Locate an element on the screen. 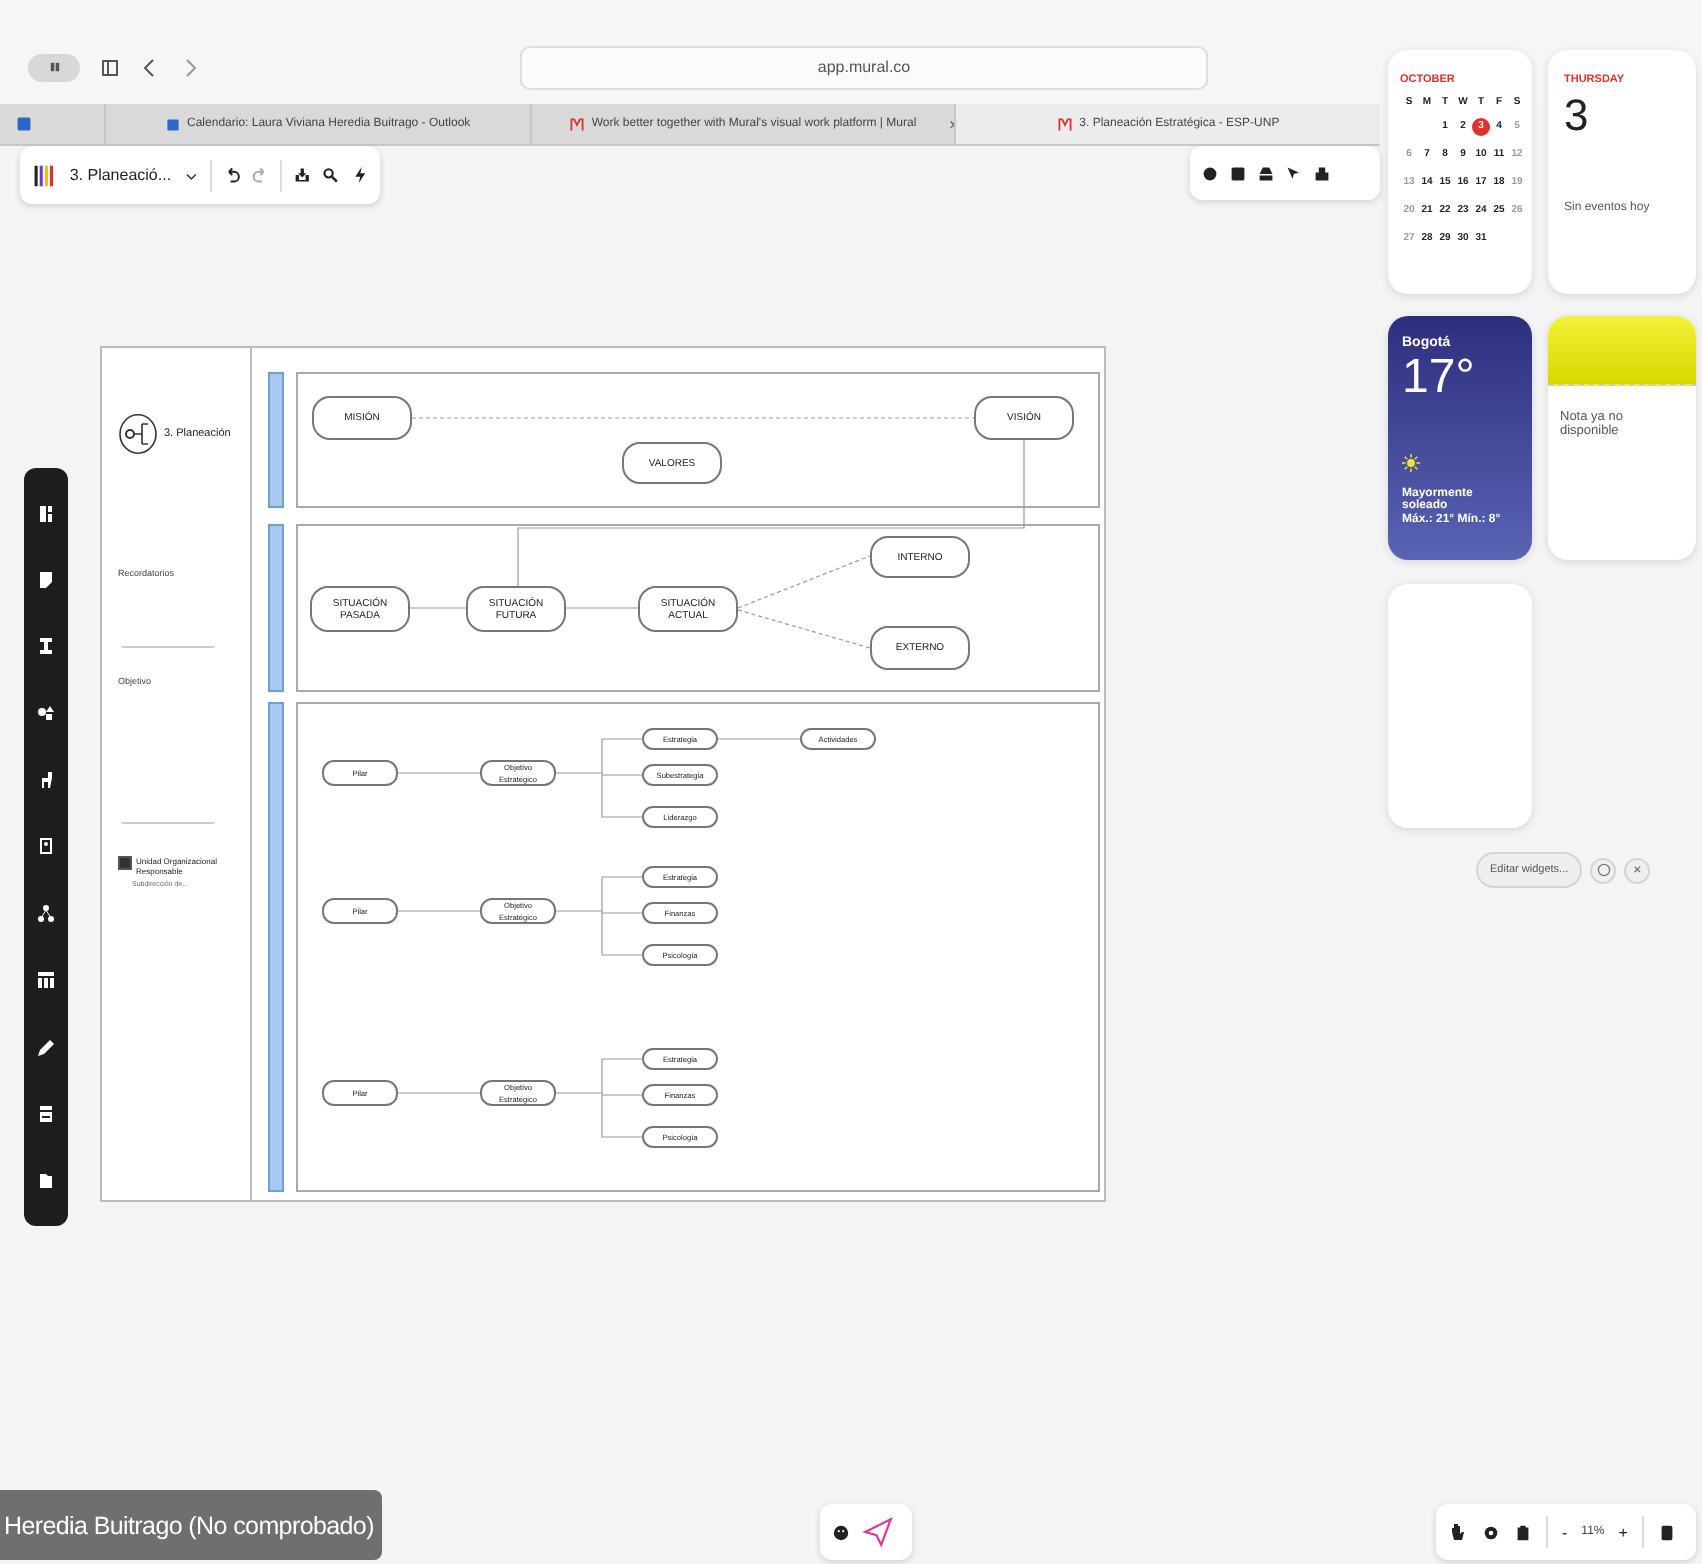 Image resolution: width=1702 pixels, height=1564 pixels. date-number: 3 is located at coordinates (1577, 116).